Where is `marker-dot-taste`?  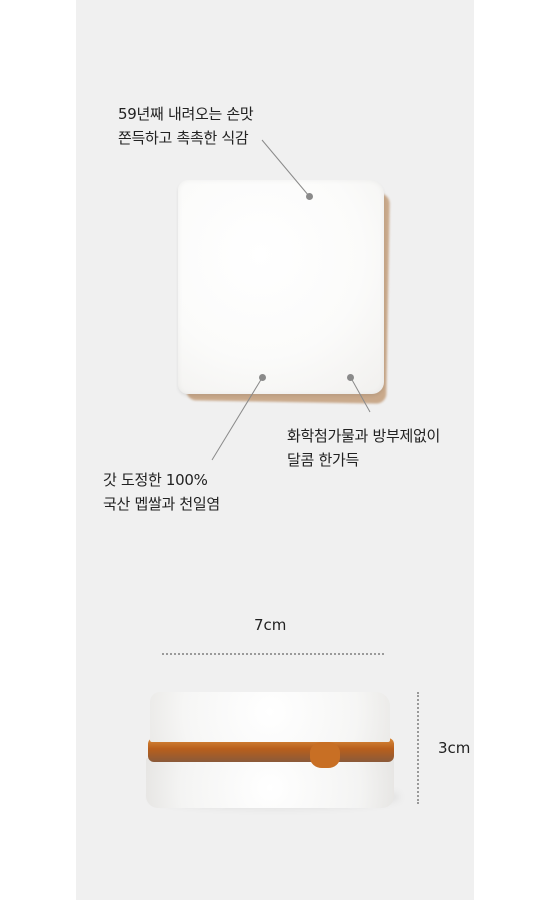
marker-dot-taste is located at coordinates (309, 196).